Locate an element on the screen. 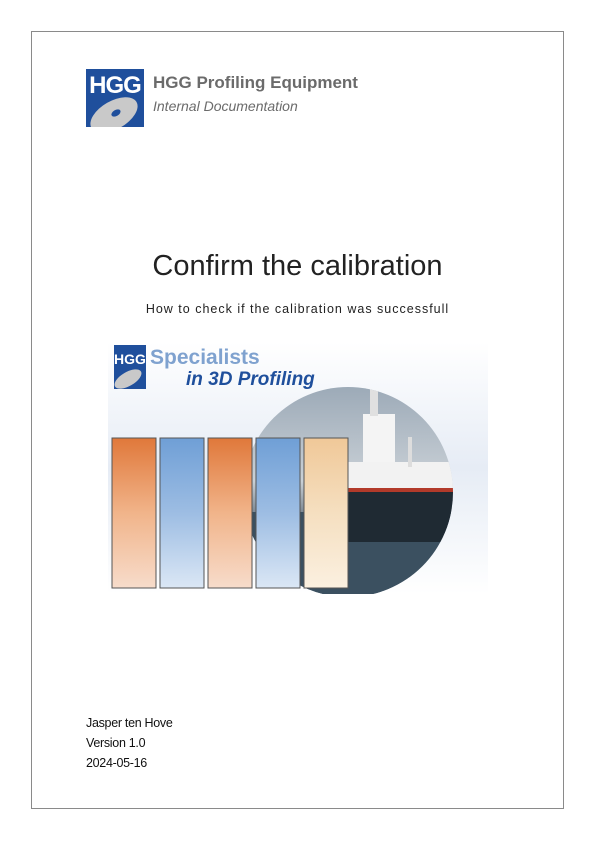 This screenshot has height=841, width=595. document-title: Confirm the calibration is located at coordinates (297, 266).